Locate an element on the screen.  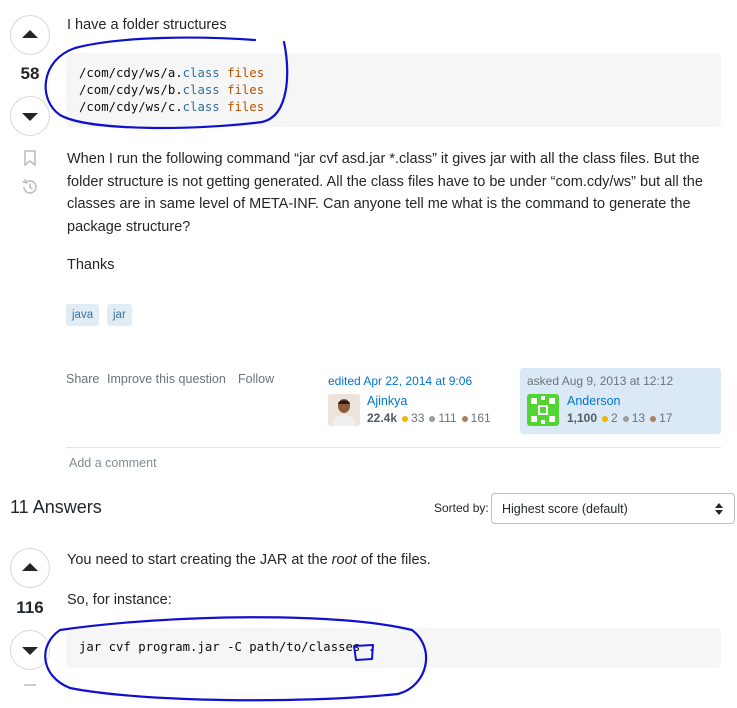
sort-updown-icon is located at coordinates (719, 508).